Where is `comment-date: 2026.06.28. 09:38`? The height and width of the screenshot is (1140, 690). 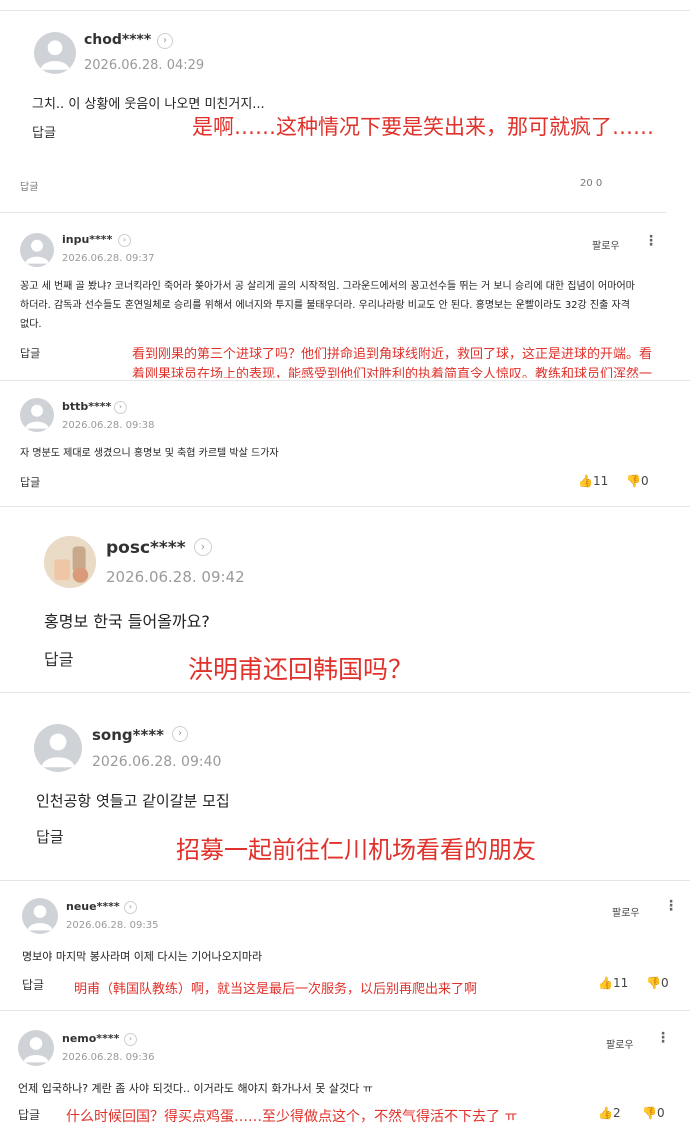 comment-date: 2026.06.28. 09:38 is located at coordinates (108, 425).